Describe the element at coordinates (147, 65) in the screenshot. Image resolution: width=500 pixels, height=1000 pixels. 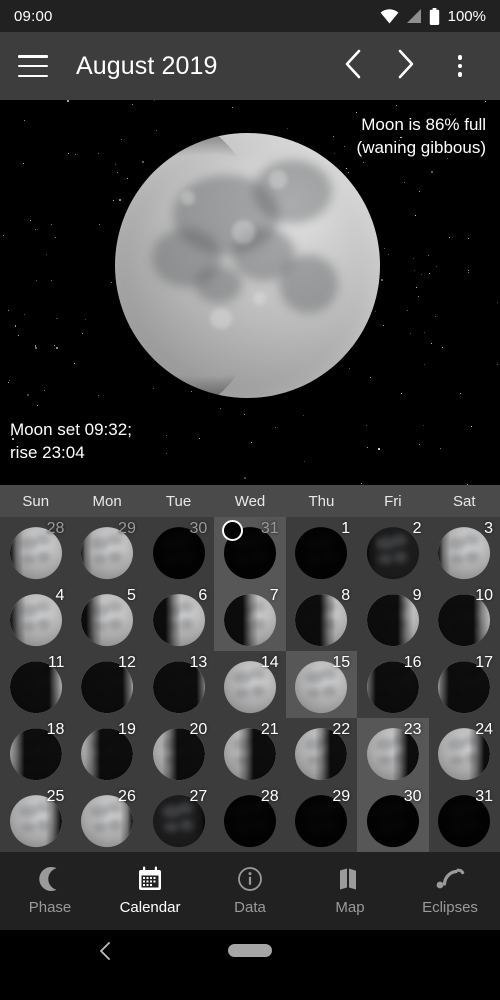
I see `page-title: August 2019` at that location.